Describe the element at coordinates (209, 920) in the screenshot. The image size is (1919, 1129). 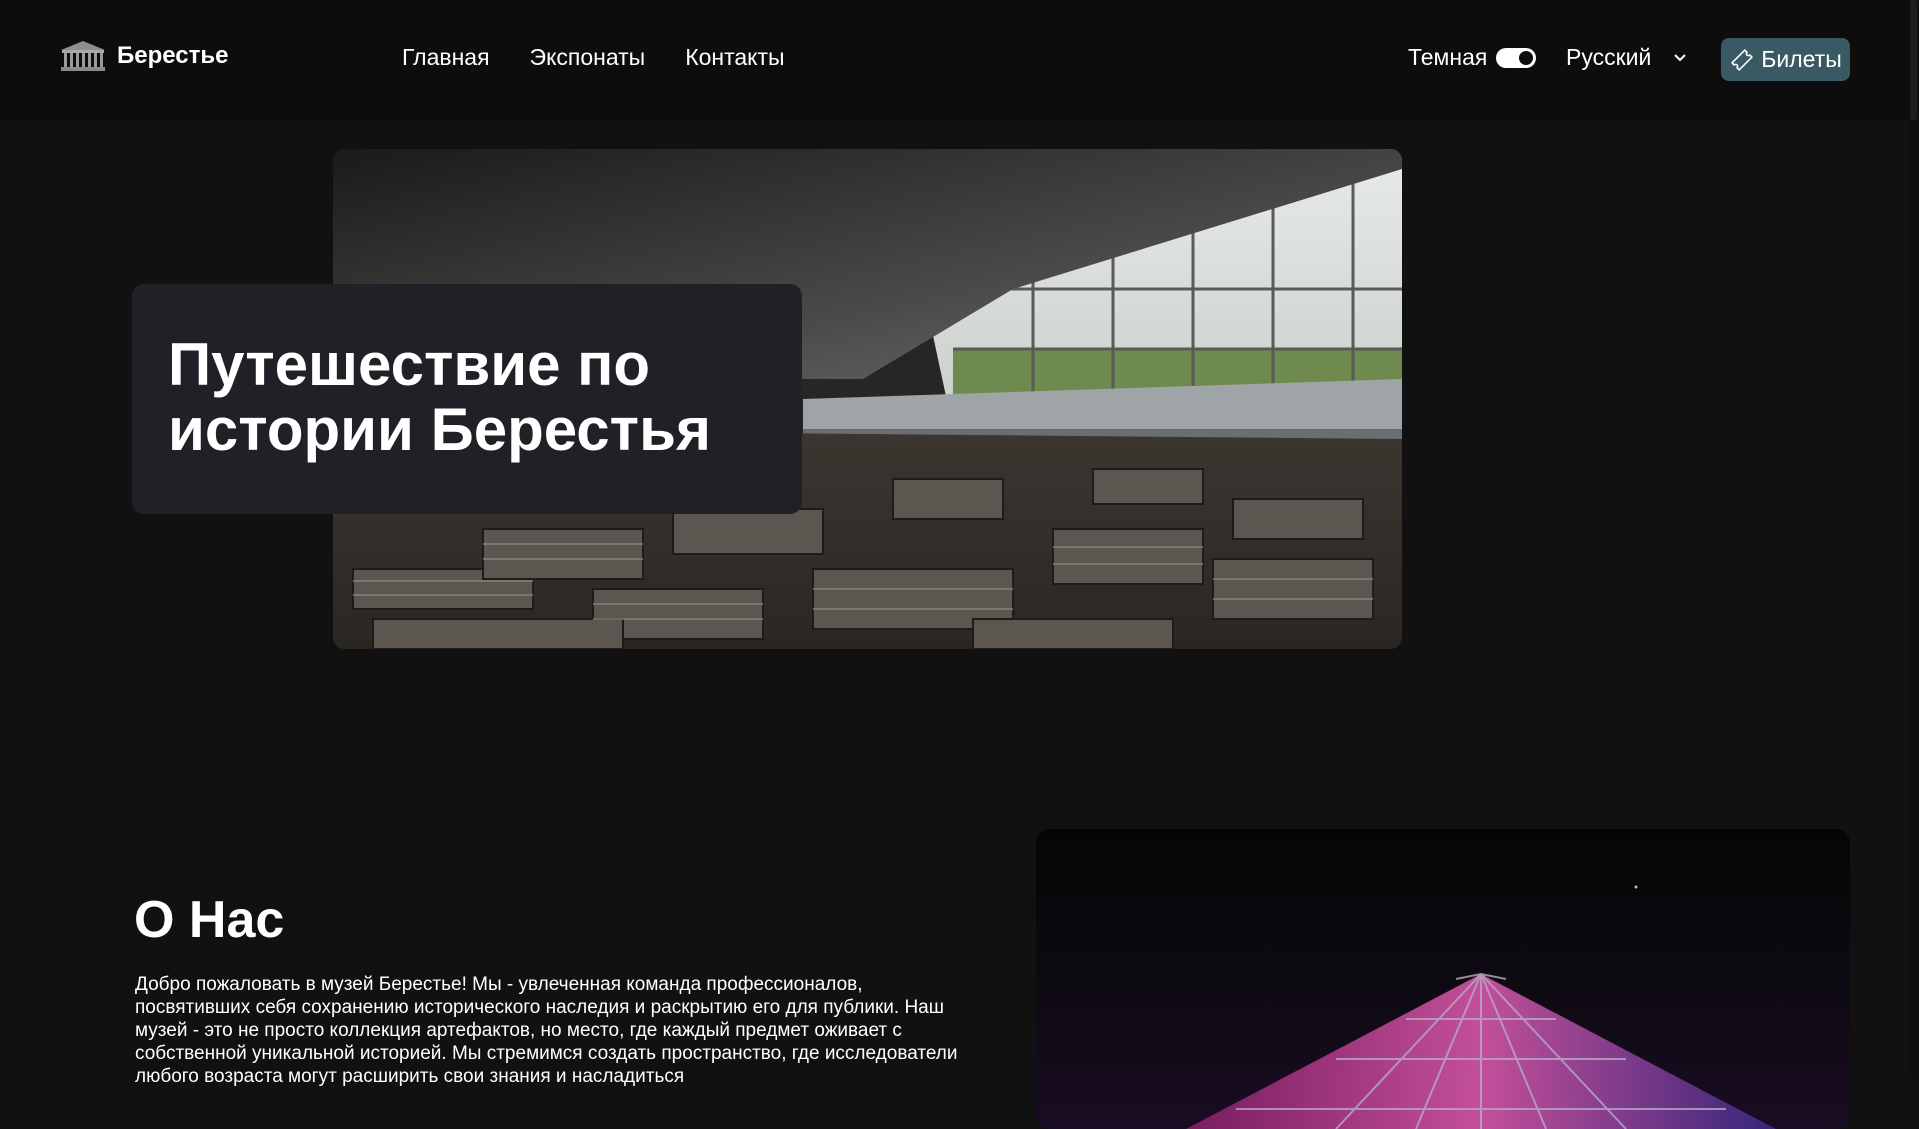
I see `about-title: О Нас` at that location.